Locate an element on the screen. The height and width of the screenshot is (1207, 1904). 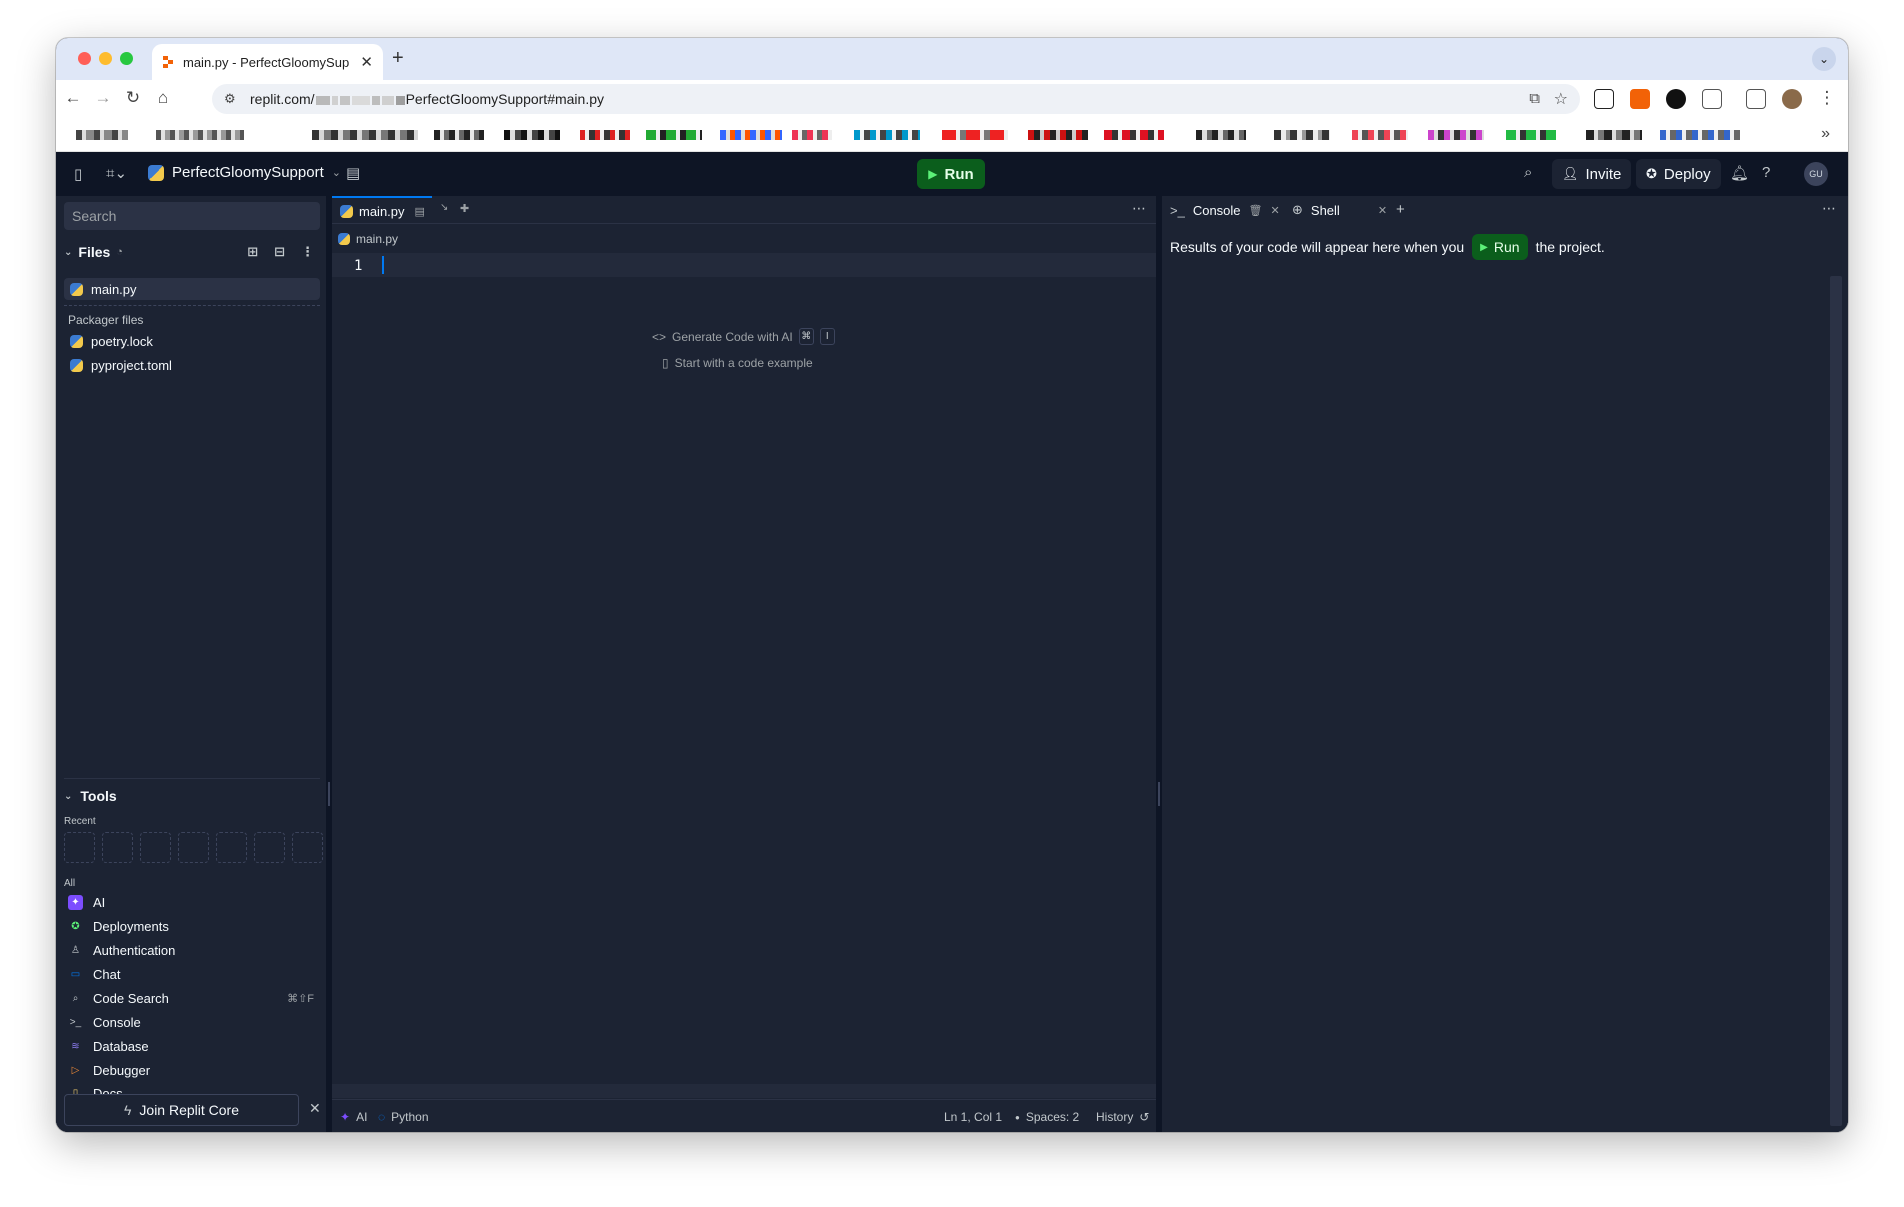
tool-item-code-search: ⌕ Code Search ⌘⇧F is located at coordinates (192, 998).